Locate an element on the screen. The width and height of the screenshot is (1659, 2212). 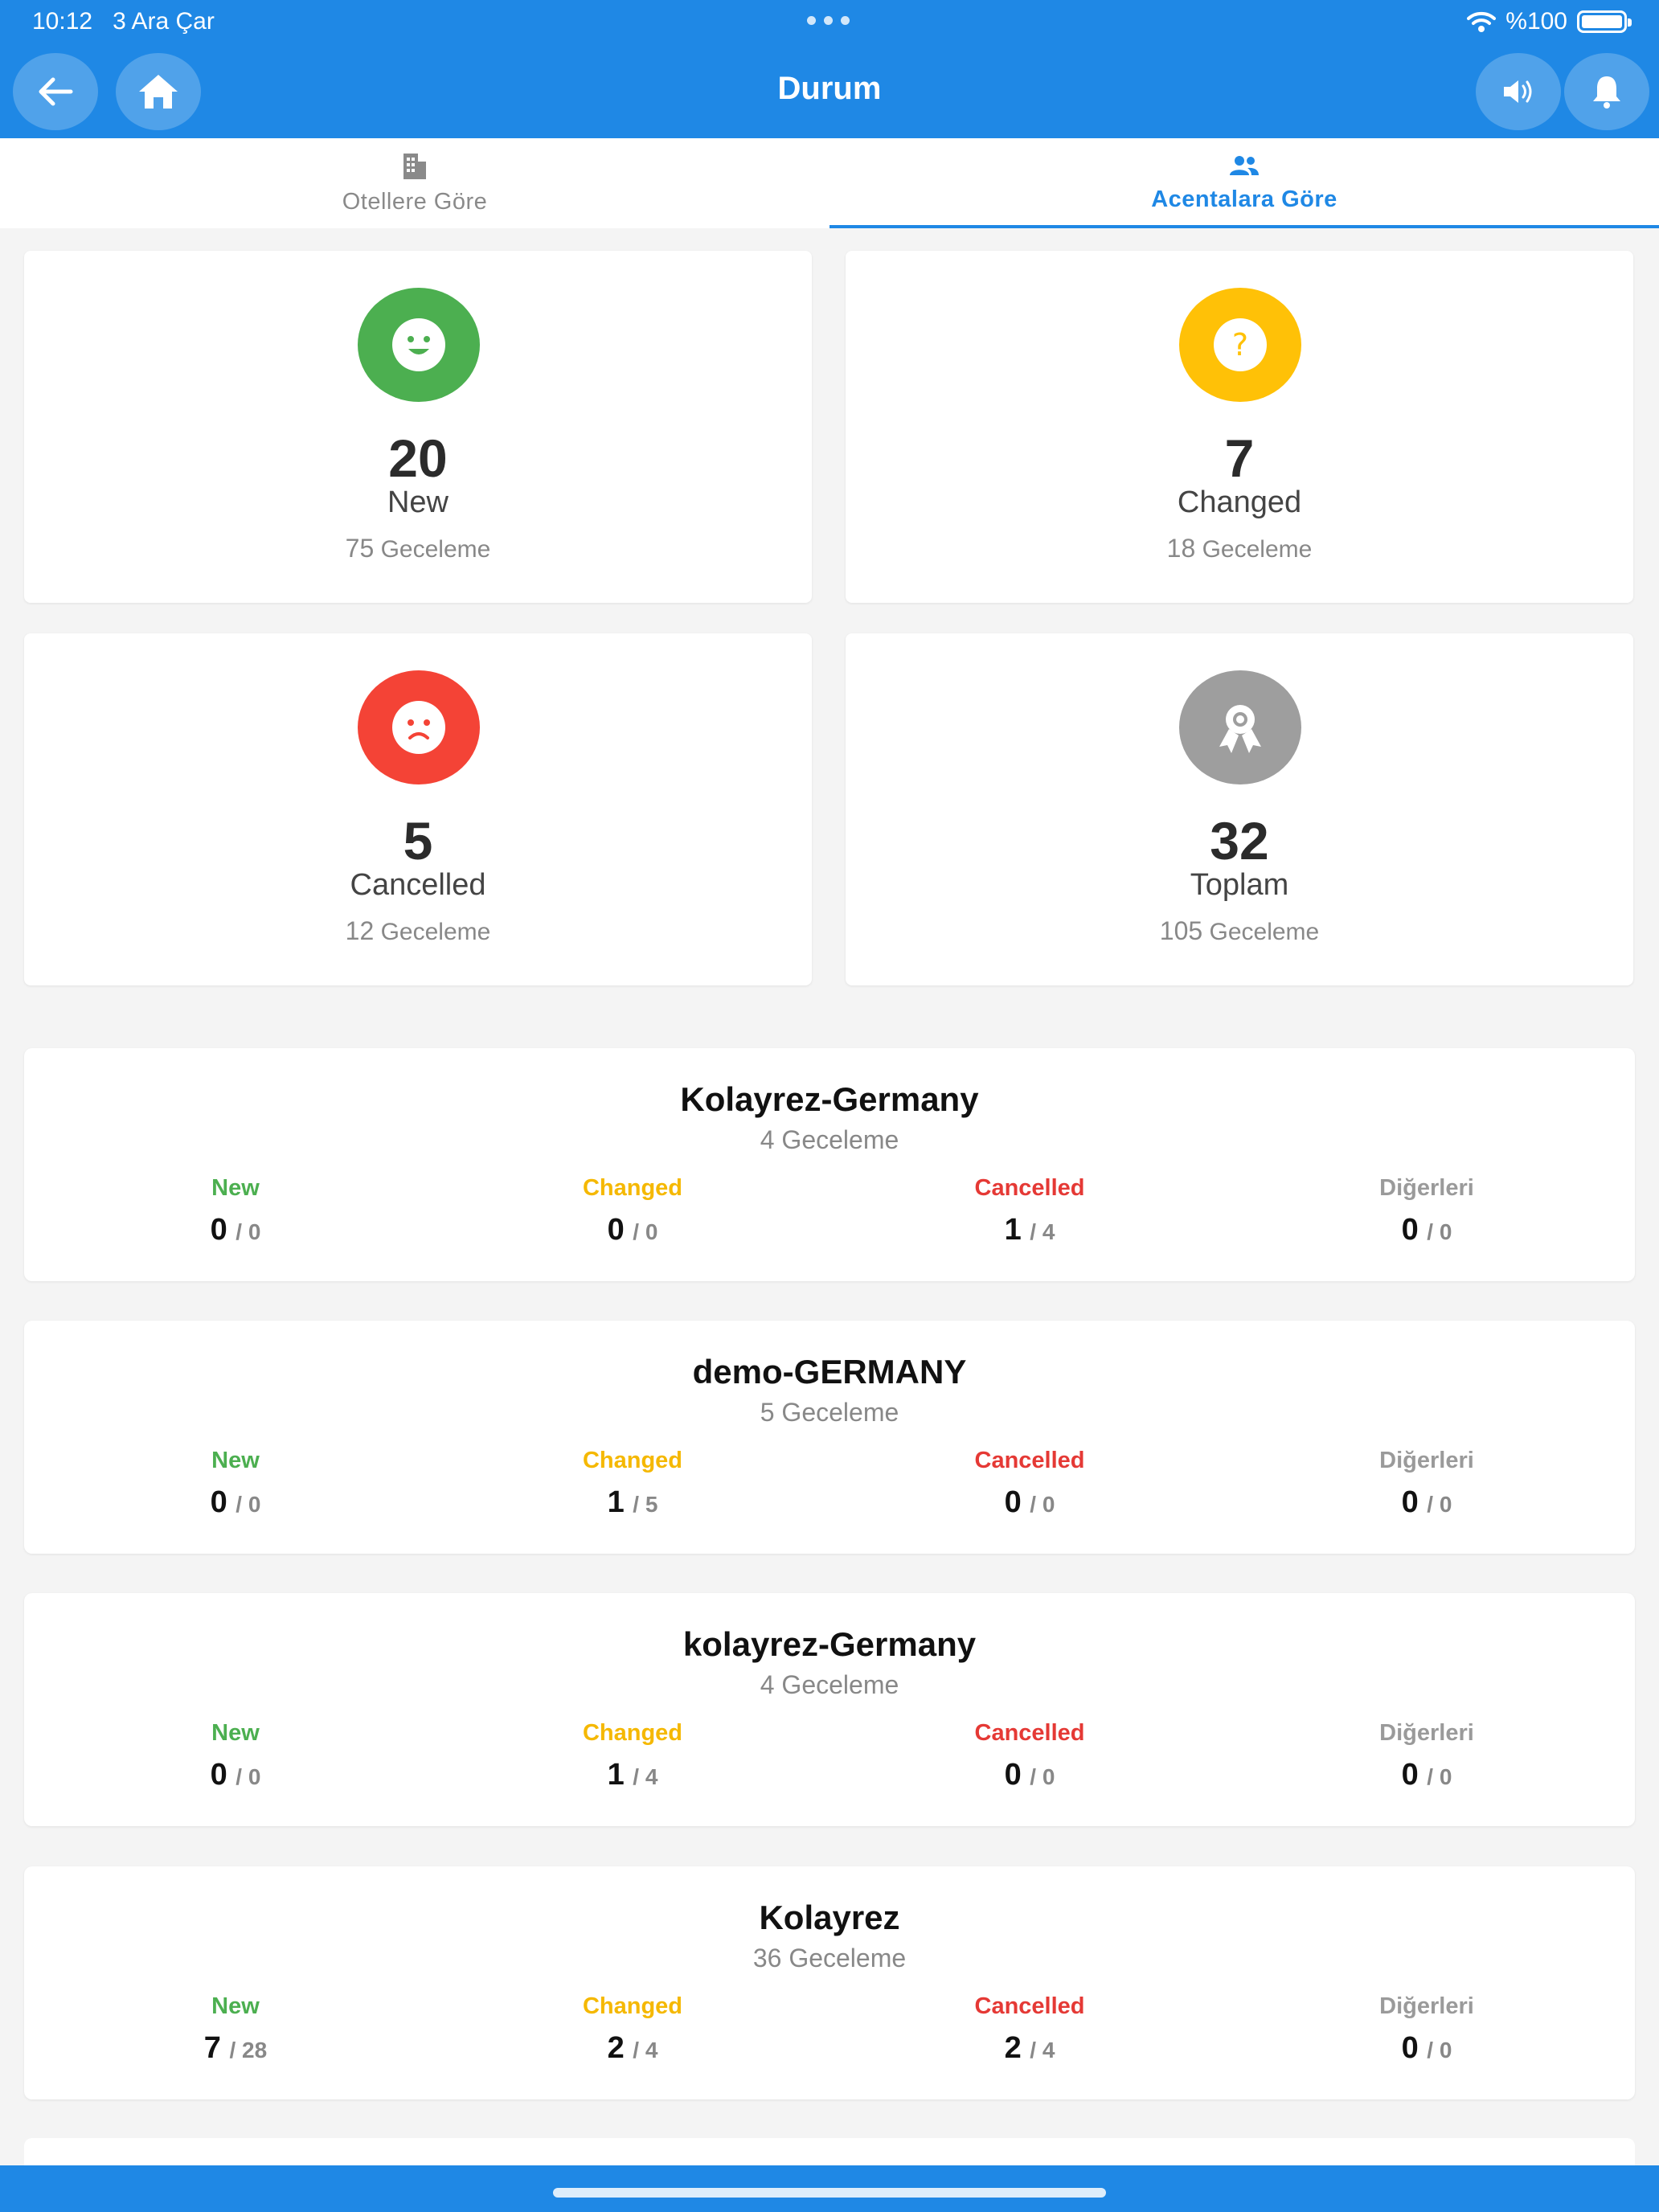
multitasking-dots-icon is located at coordinates (828, 20).